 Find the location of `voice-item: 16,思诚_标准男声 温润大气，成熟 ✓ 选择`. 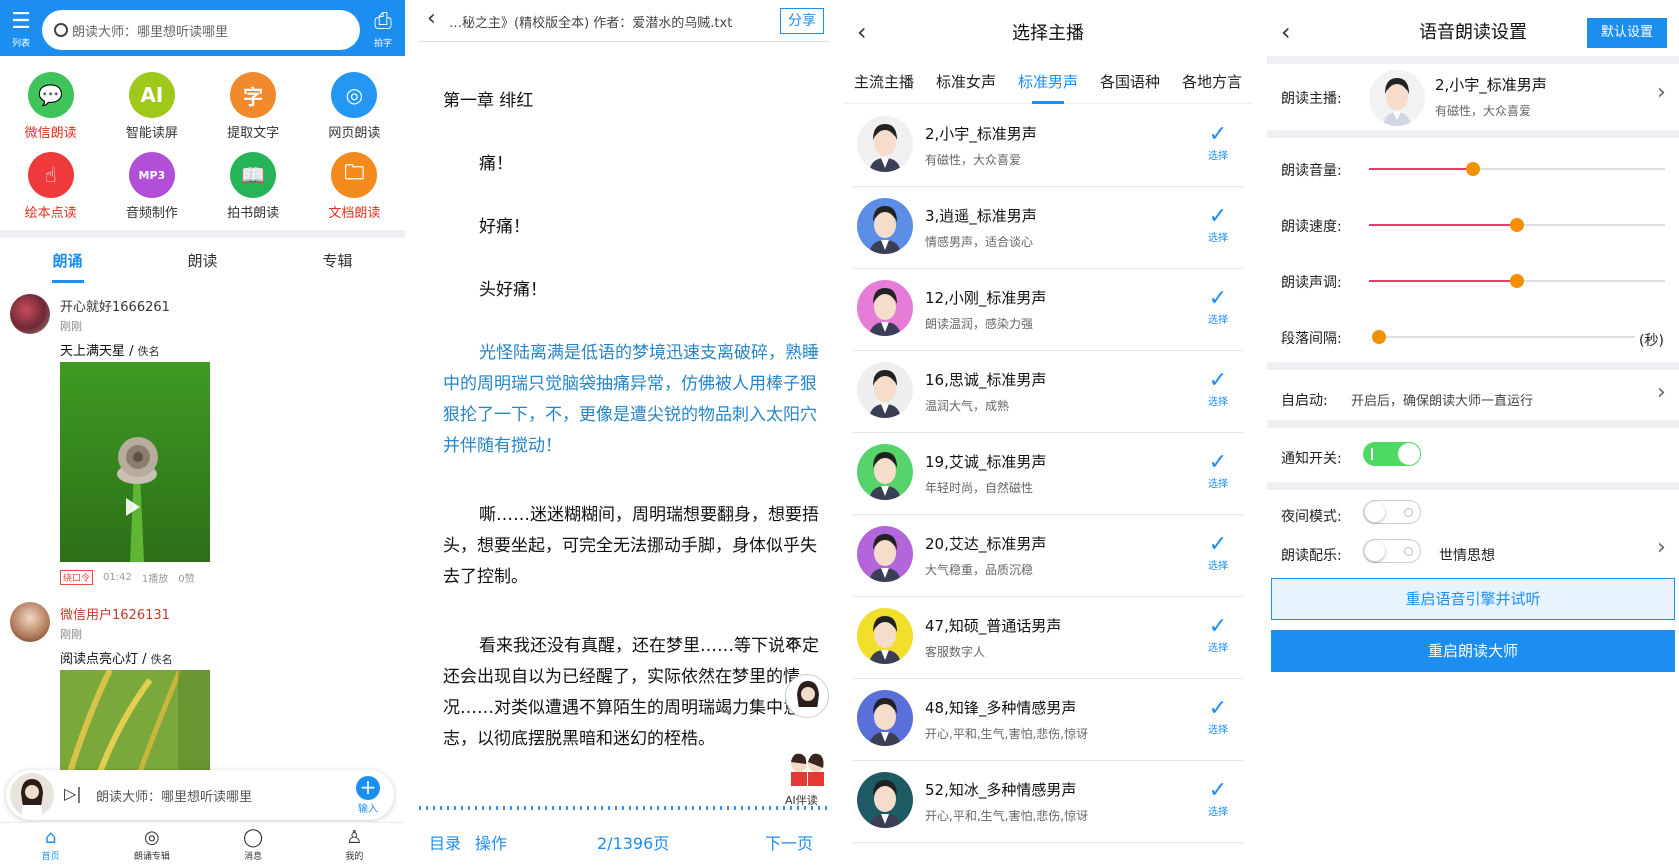

voice-item: 16,思诚_标准男声 温润大气，成熟 ✓ 选择 is located at coordinates (1048, 392).